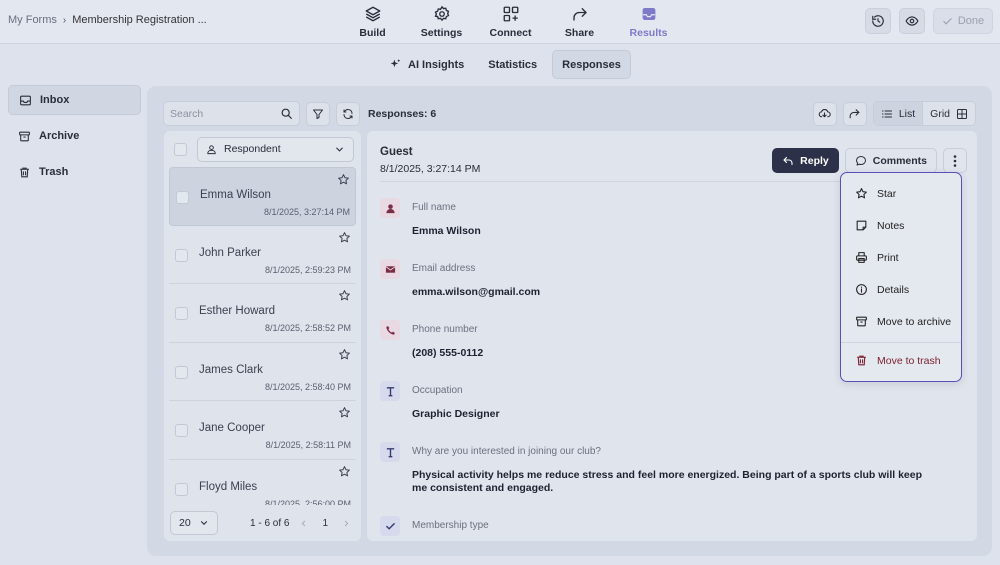 This screenshot has height=565, width=1000. Describe the element at coordinates (955, 160) in the screenshot. I see `more-options-button` at that location.